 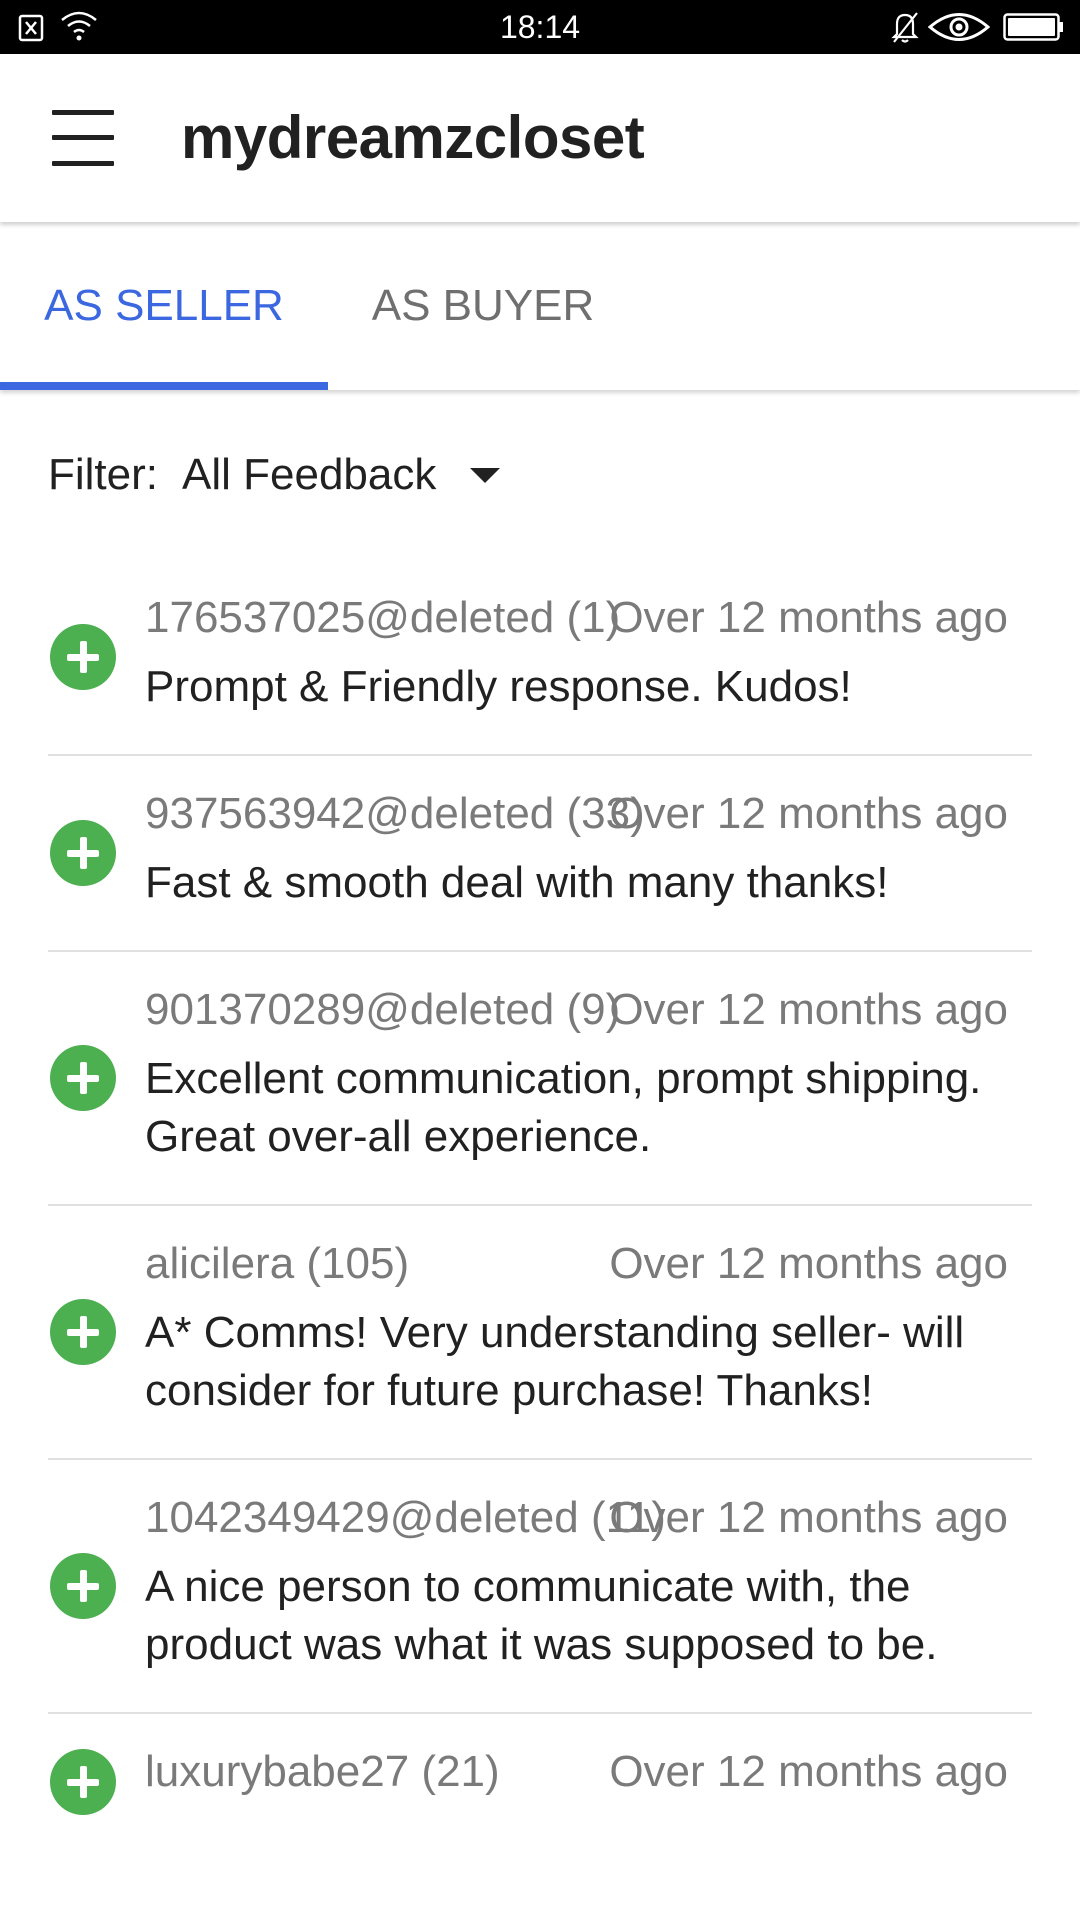 I want to click on caret-down-icon, so click(x=485, y=475).